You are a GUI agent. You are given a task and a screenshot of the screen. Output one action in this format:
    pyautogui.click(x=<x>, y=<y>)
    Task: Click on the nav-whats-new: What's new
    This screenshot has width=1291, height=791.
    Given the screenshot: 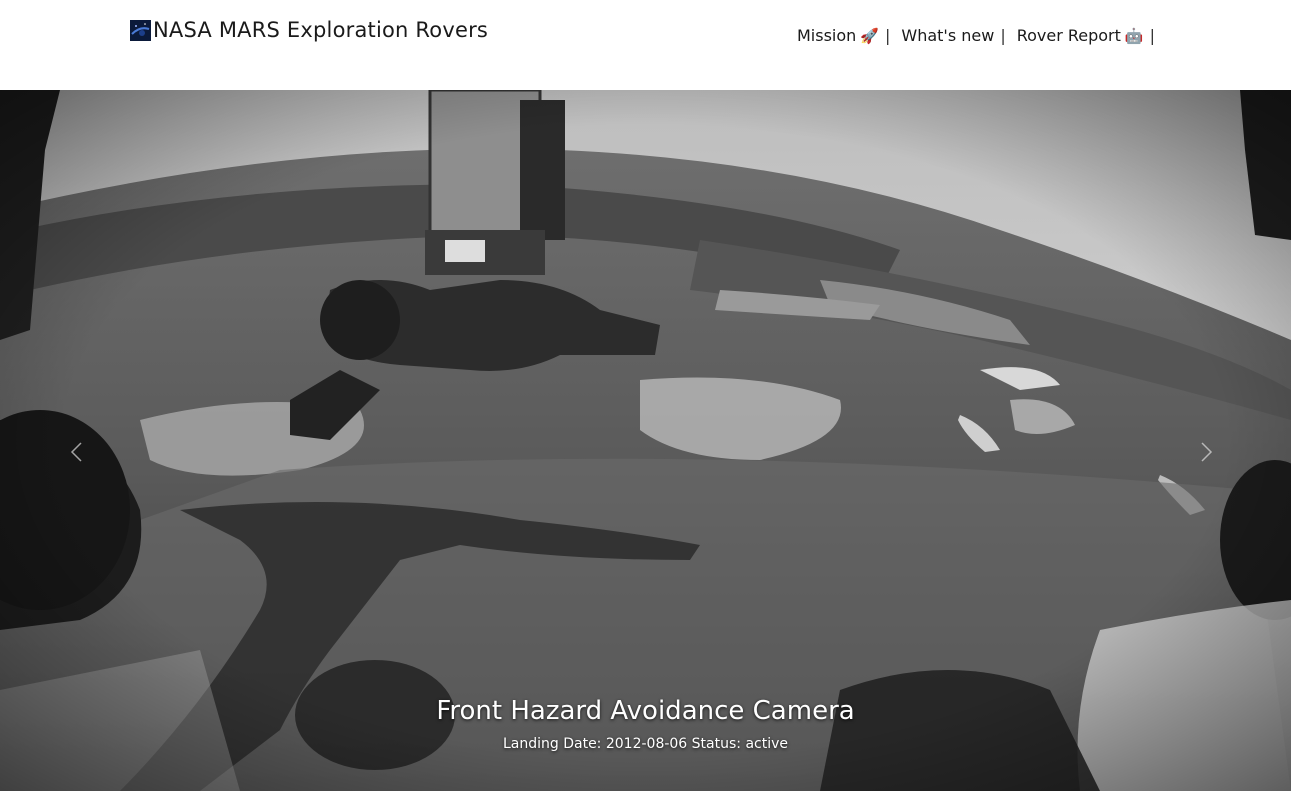 What is the action you would take?
    pyautogui.click(x=947, y=35)
    